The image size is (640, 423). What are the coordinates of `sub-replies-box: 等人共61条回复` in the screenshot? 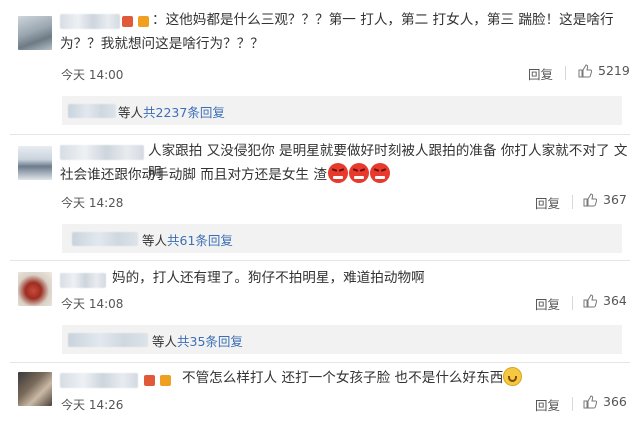 It's located at (342, 238).